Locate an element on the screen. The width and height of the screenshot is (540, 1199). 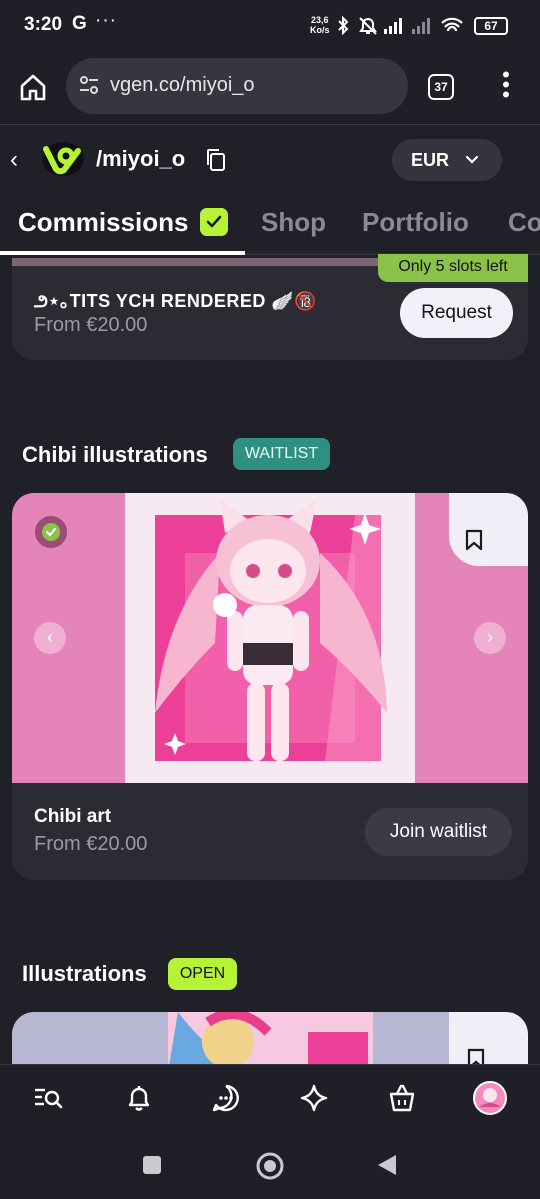
wifi-icon is located at coordinates (452, 24).